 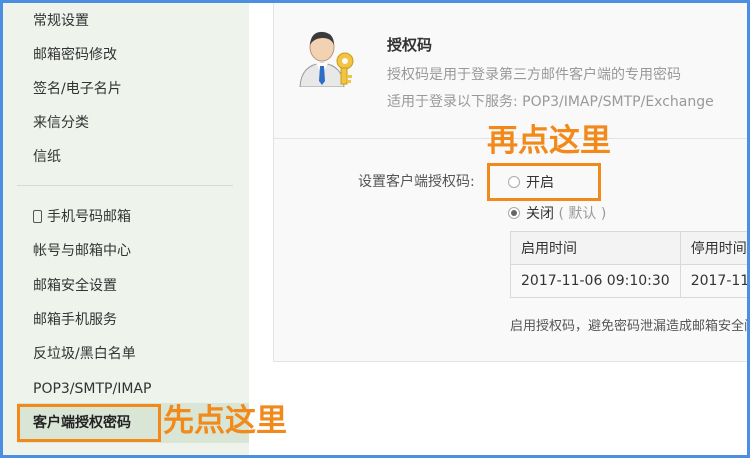 What do you see at coordinates (713, 281) in the screenshot?
I see `table-cell: 2017-11-06` at bounding box center [713, 281].